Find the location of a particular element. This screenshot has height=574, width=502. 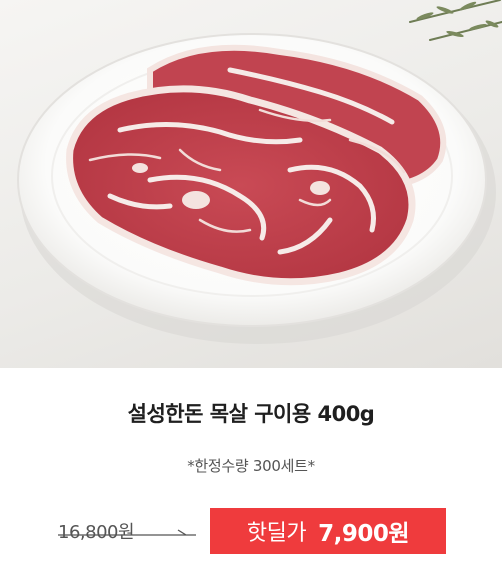

hot-deal-badge: 핫딜가 7,900원 is located at coordinates (328, 531).